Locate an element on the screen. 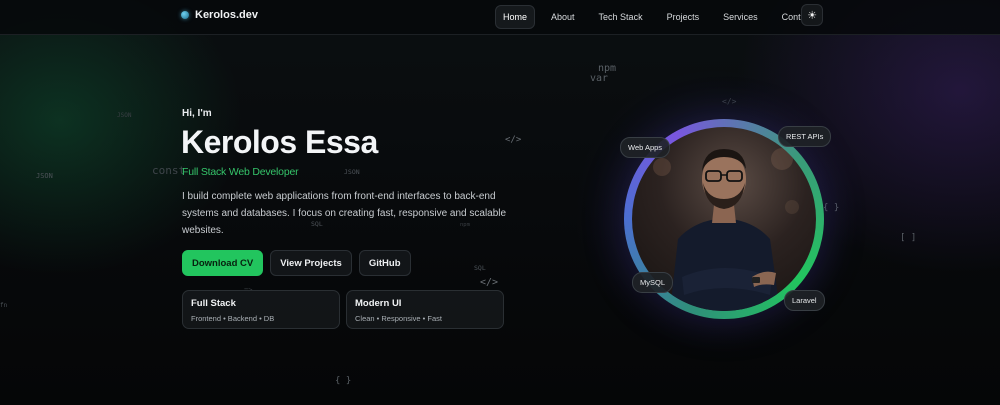 The height and width of the screenshot is (405, 1000). hero-name: Kerolos Essa is located at coordinates (279, 142).